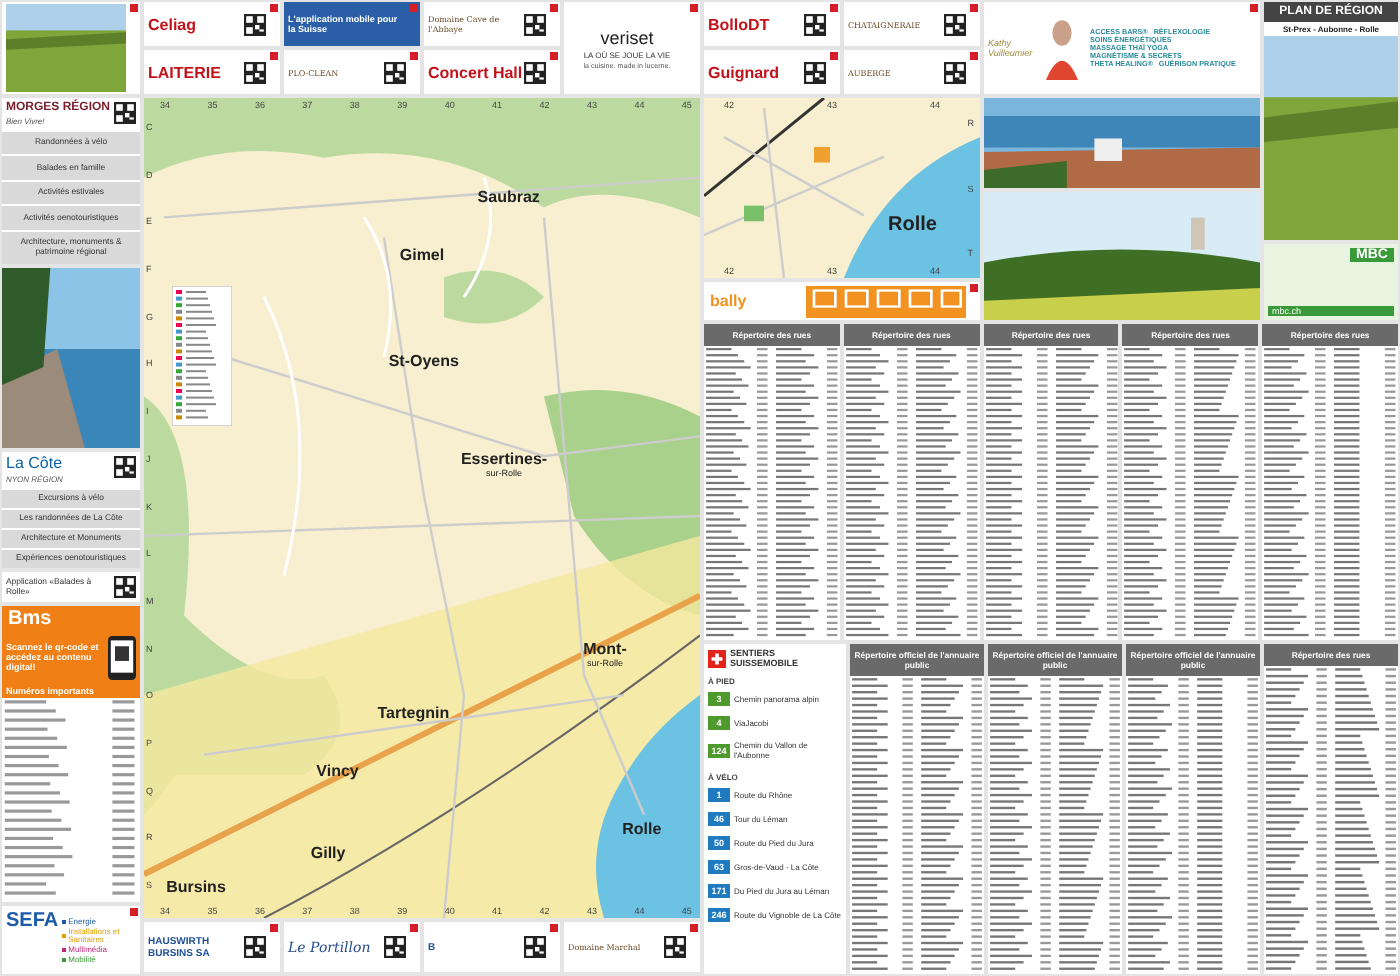 This screenshot has height=976, width=1400. What do you see at coordinates (475, 72) in the screenshot?
I see `brand-logo: Concert Hall` at bounding box center [475, 72].